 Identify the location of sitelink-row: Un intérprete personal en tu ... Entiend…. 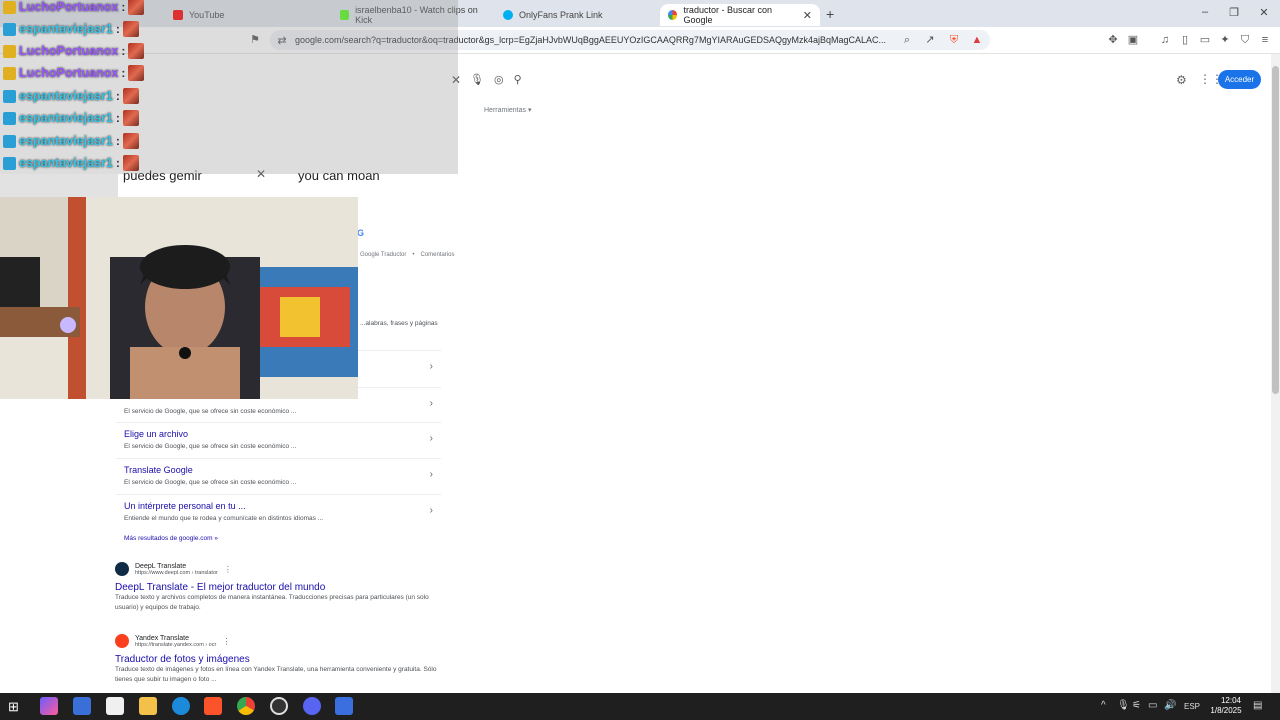
(278, 511).